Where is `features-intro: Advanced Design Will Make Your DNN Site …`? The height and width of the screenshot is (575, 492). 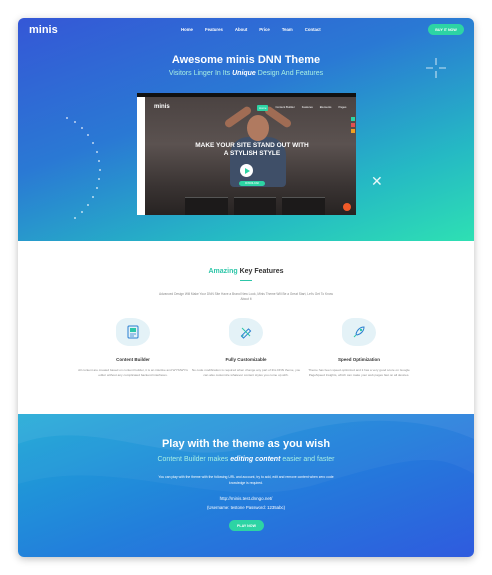 features-intro: Advanced Design Will Make Your DNN Site … is located at coordinates (246, 296).